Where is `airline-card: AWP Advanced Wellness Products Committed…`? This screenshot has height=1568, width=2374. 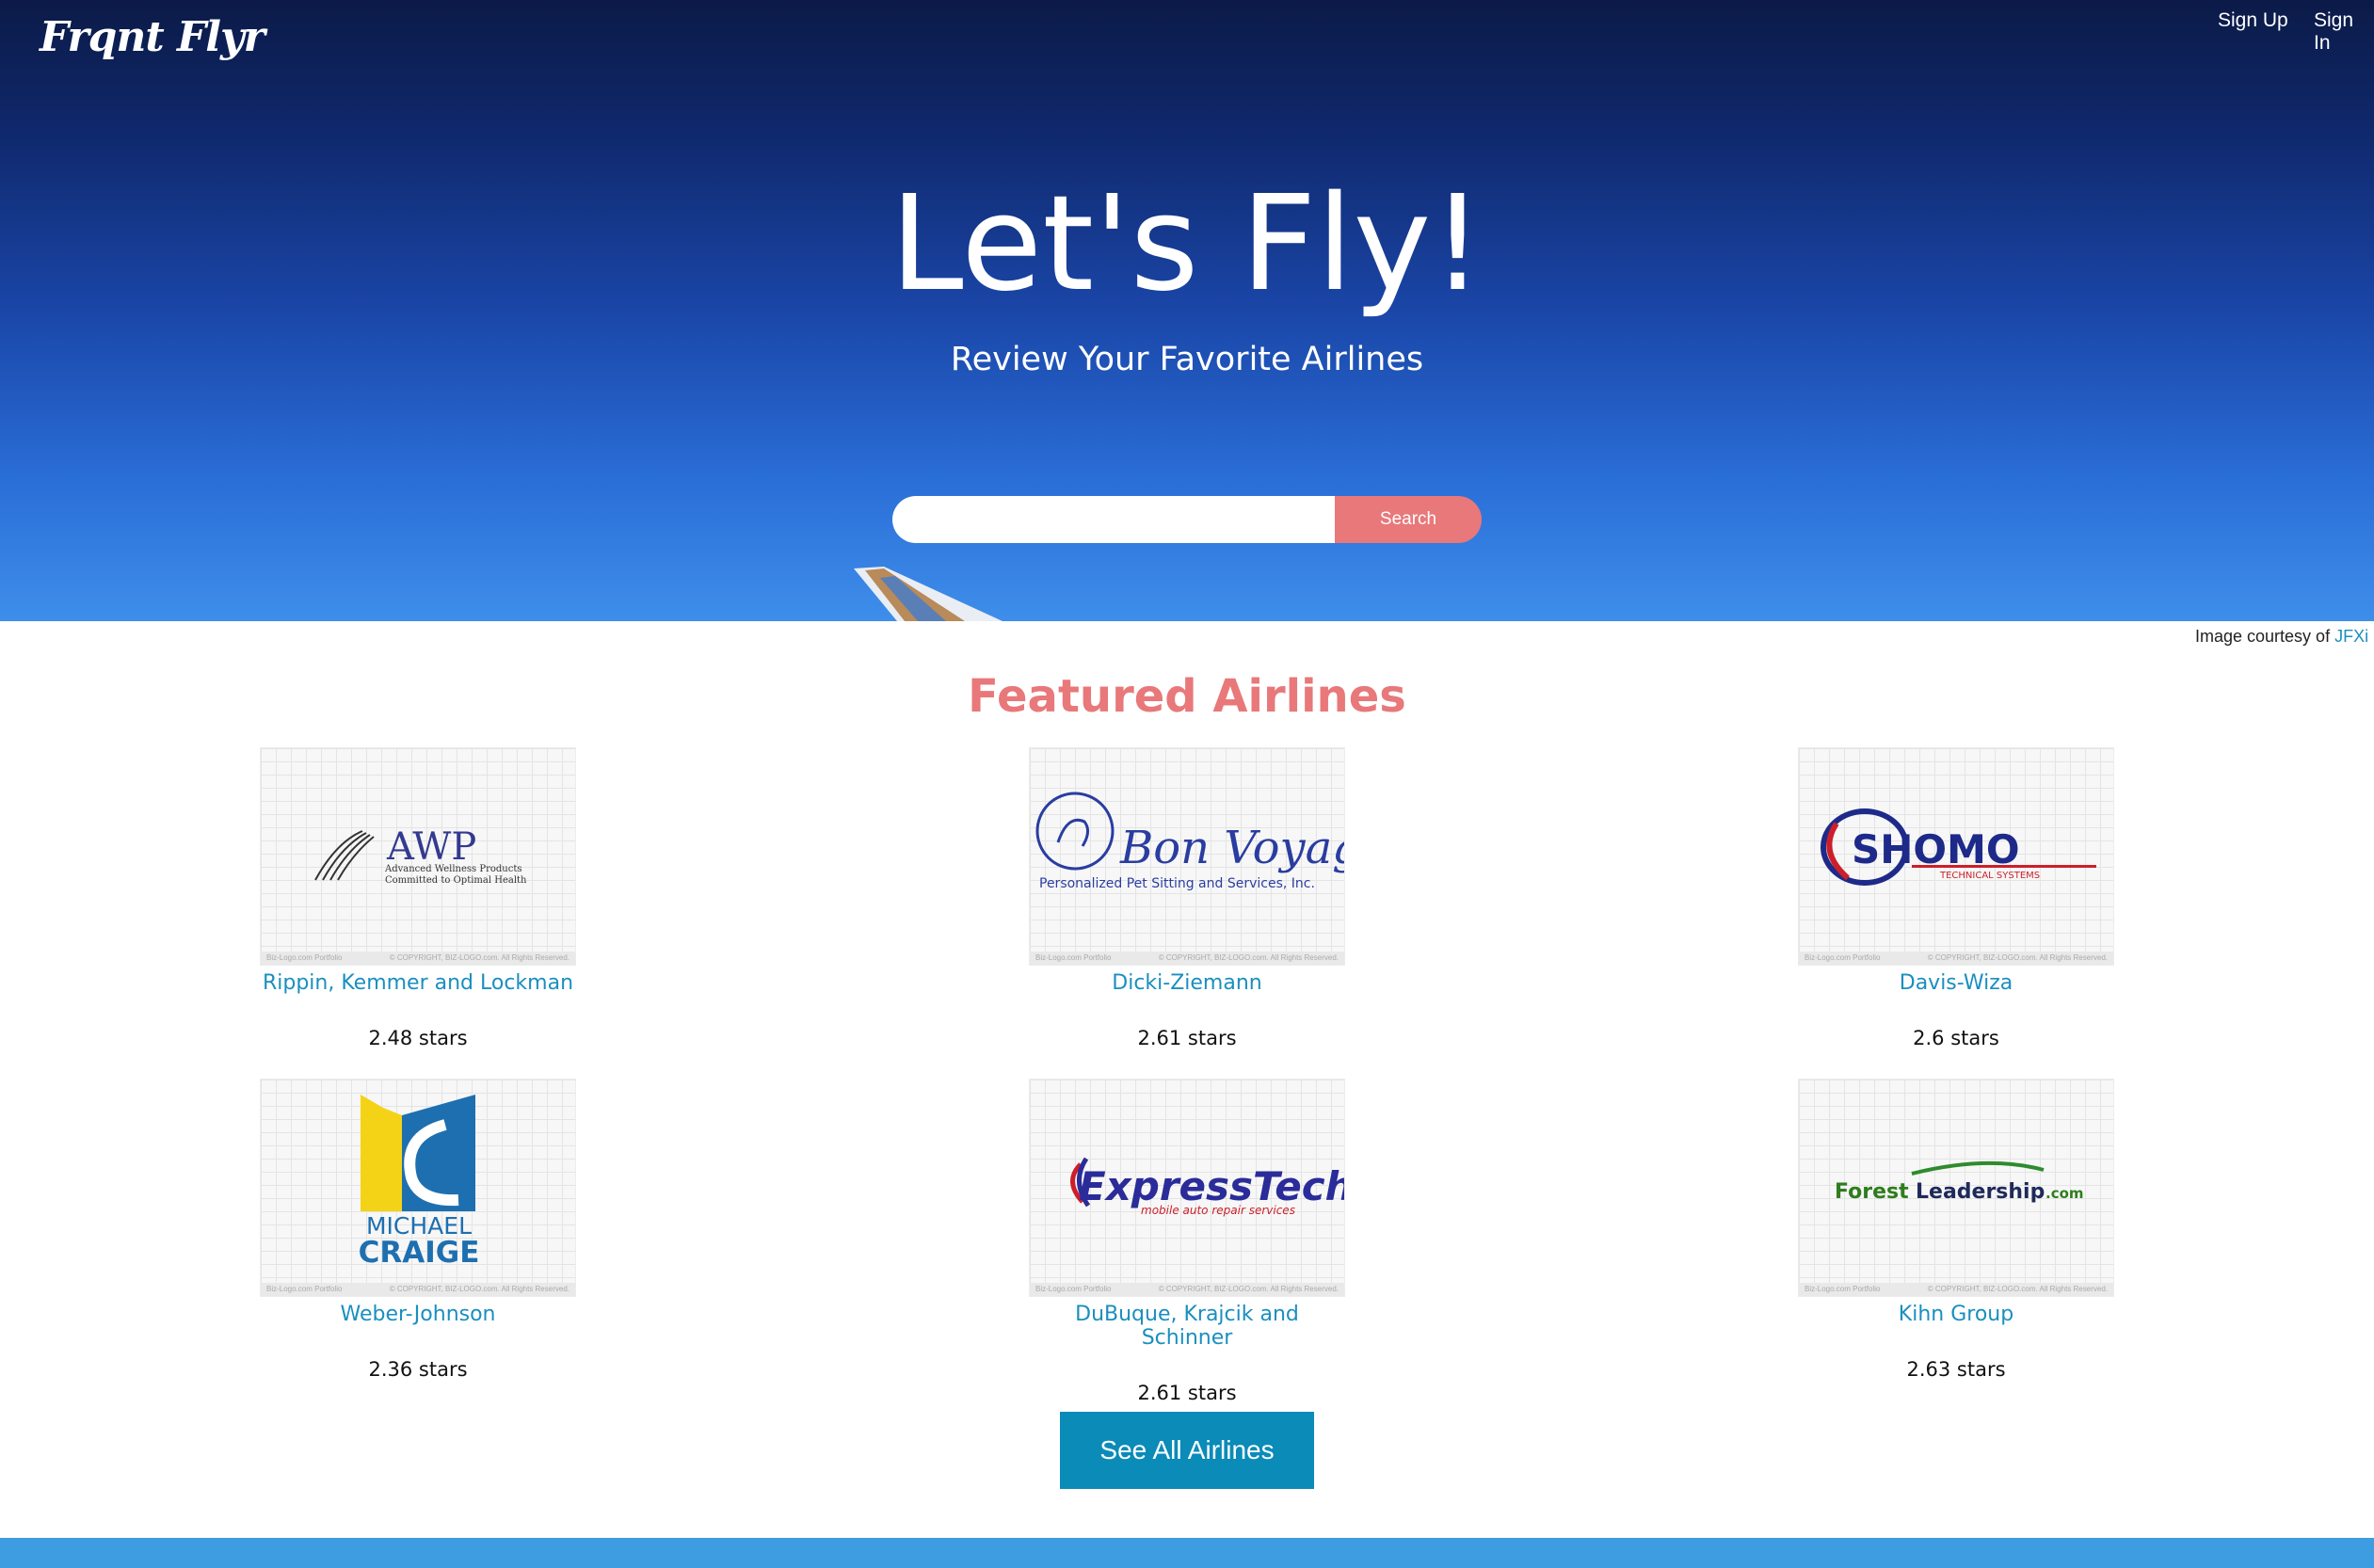 airline-card: AWP Advanced Wellness Products Committed… is located at coordinates (418, 898).